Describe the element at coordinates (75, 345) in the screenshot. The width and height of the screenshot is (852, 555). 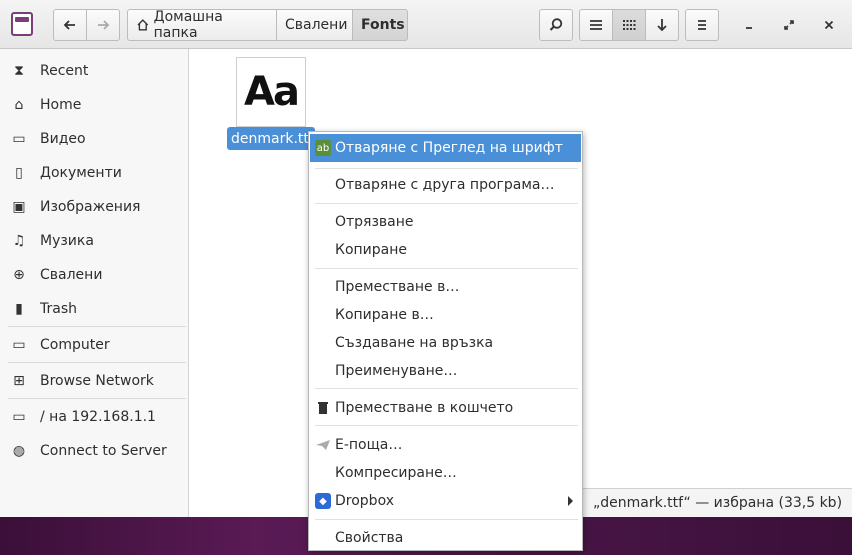
I see `sidebar-item-label: Computer` at that location.